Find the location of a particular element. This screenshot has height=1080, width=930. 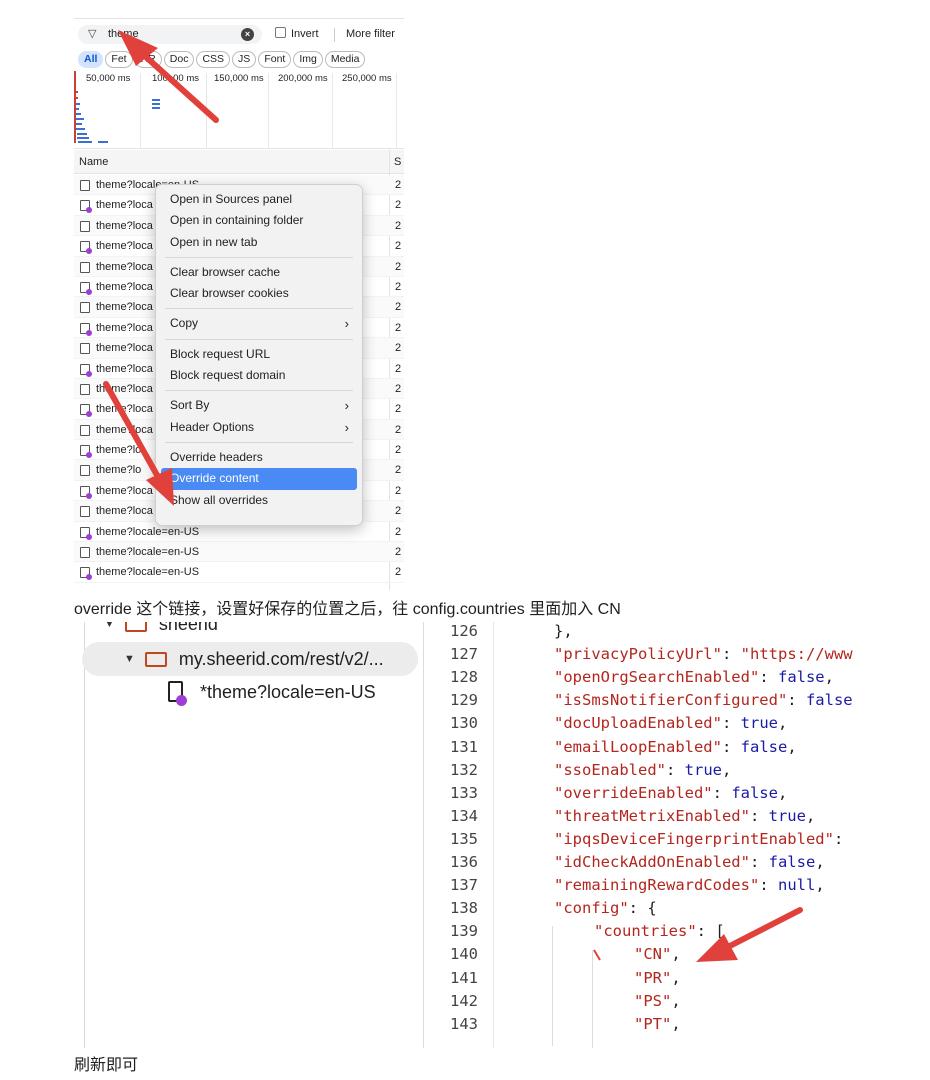

line-number: 127 is located at coordinates (464, 654).